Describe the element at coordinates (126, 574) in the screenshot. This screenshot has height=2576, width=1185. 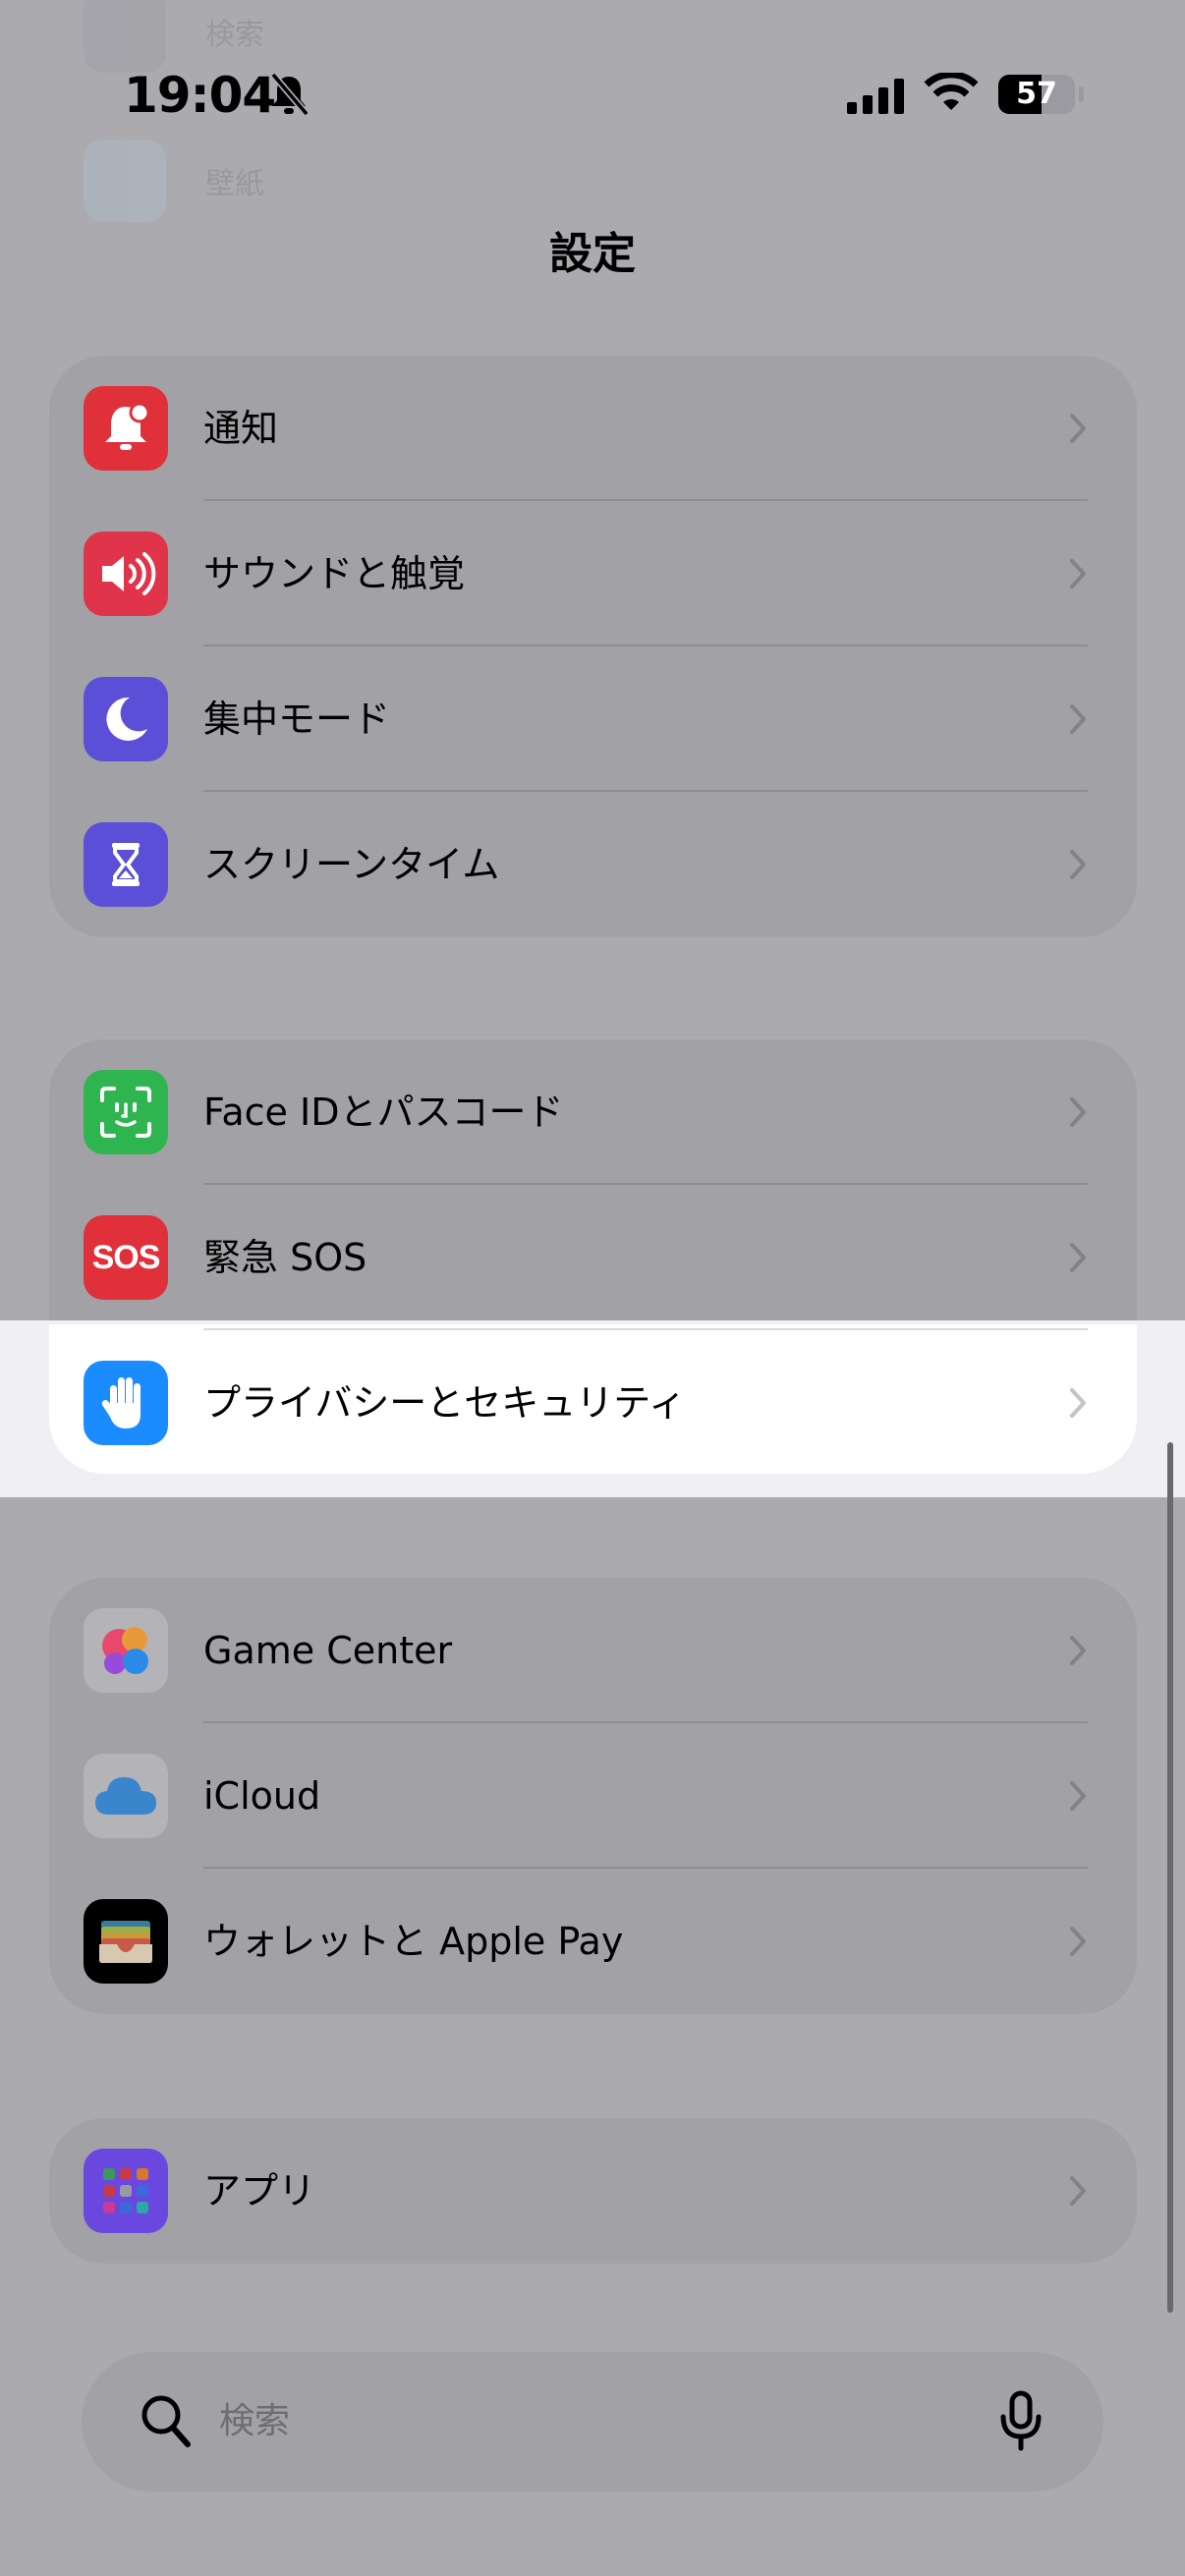
I see `speaker-wave-icon` at that location.